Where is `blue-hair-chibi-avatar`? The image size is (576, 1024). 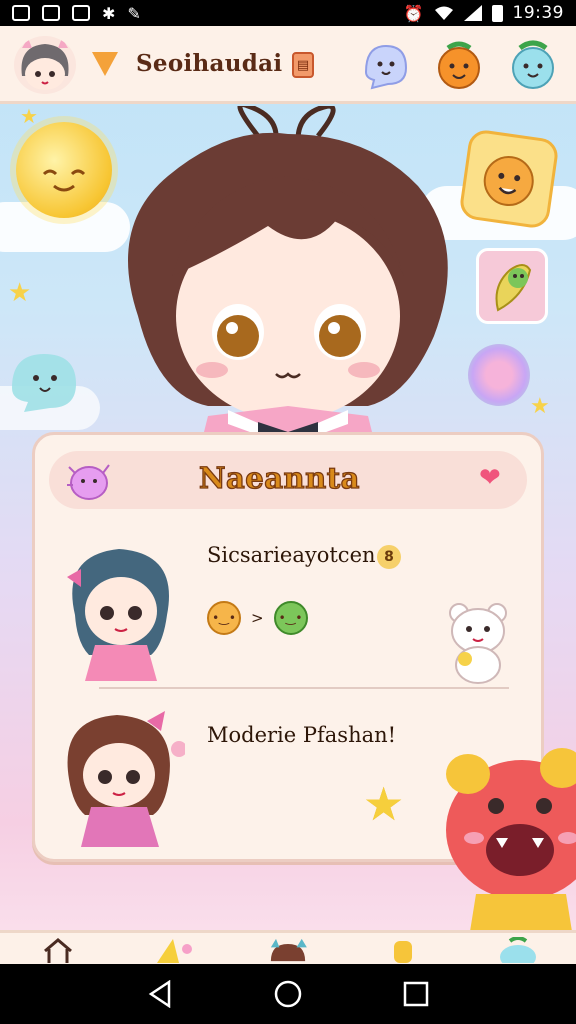 blue-hair-chibi-avatar is located at coordinates (118, 615).